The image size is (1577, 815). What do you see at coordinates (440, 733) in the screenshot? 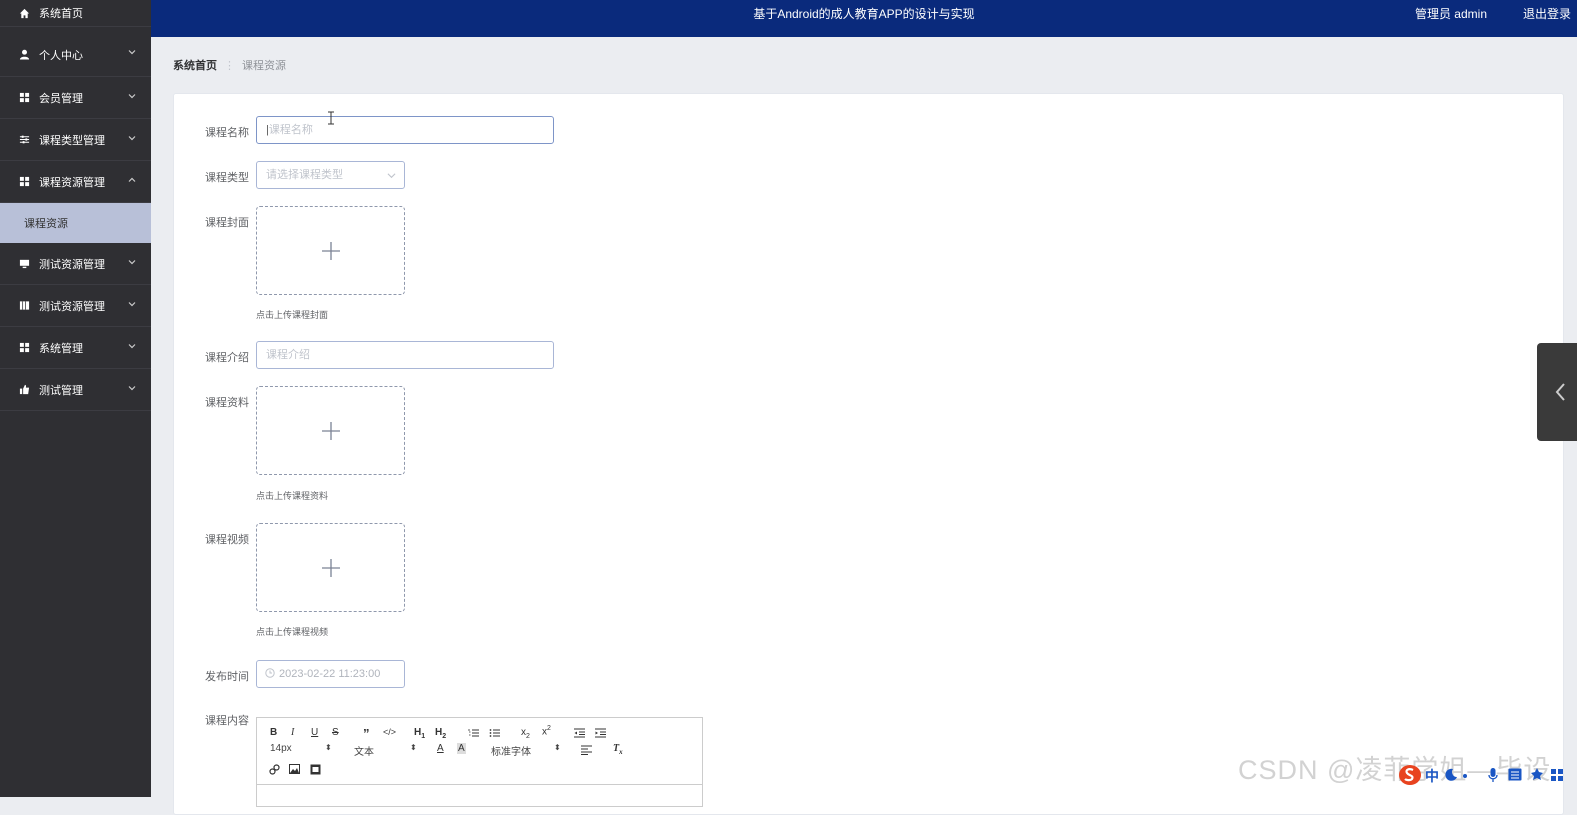
I see `heading-2-button: H2` at bounding box center [440, 733].